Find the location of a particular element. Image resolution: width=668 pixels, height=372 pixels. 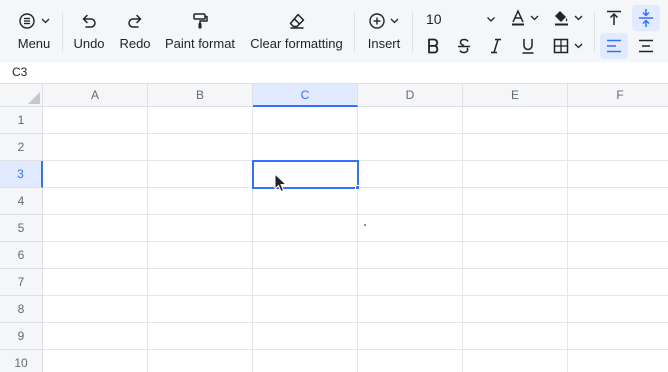

cell-d5 is located at coordinates (410, 228).